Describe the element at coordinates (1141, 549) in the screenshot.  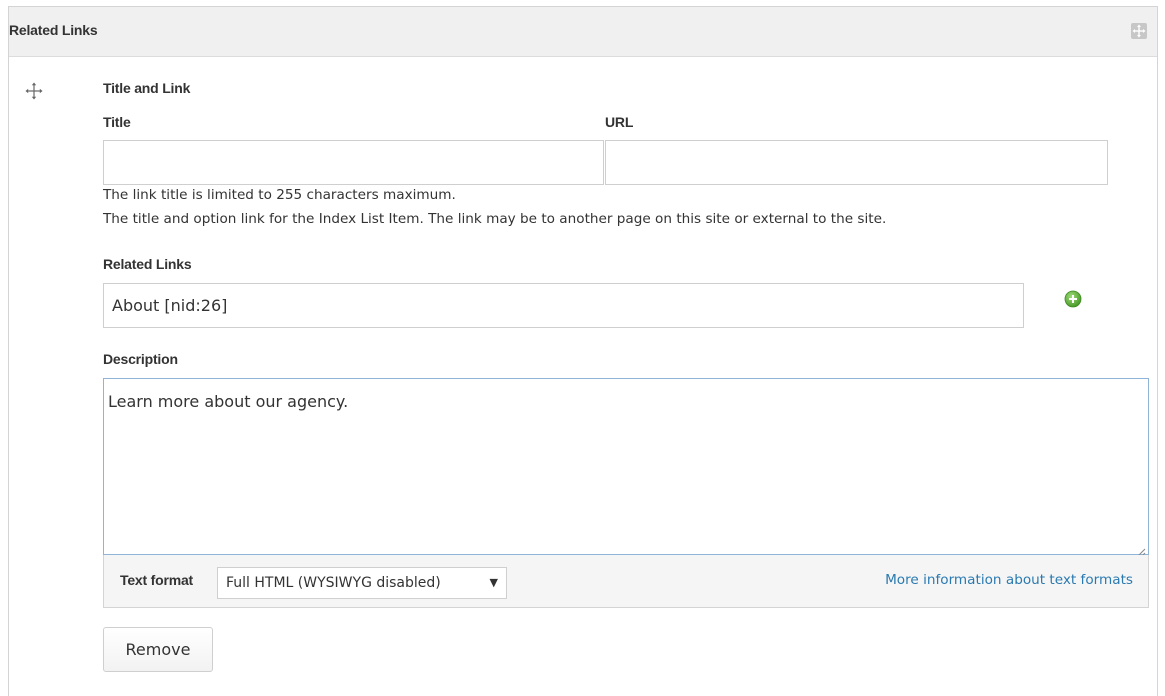
I see `resize-grip-icon` at that location.